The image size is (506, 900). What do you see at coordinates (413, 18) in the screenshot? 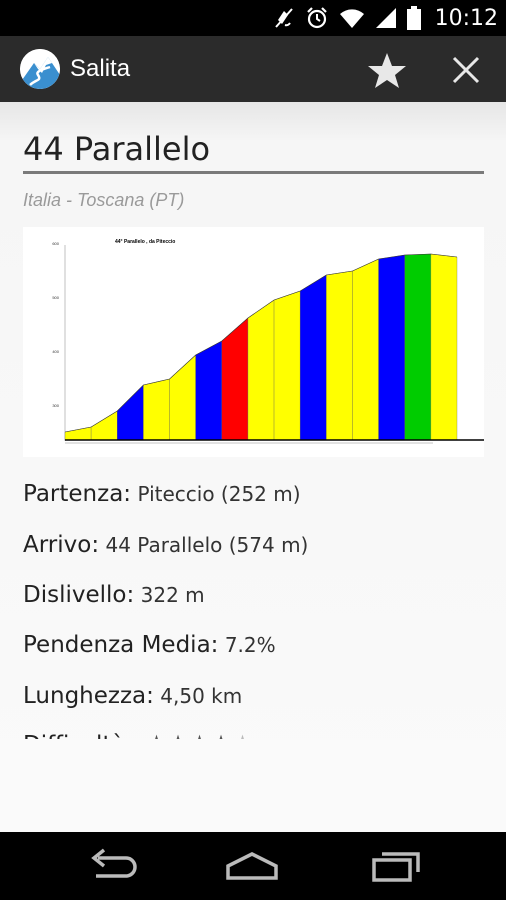
I see `battery-icon` at bounding box center [413, 18].